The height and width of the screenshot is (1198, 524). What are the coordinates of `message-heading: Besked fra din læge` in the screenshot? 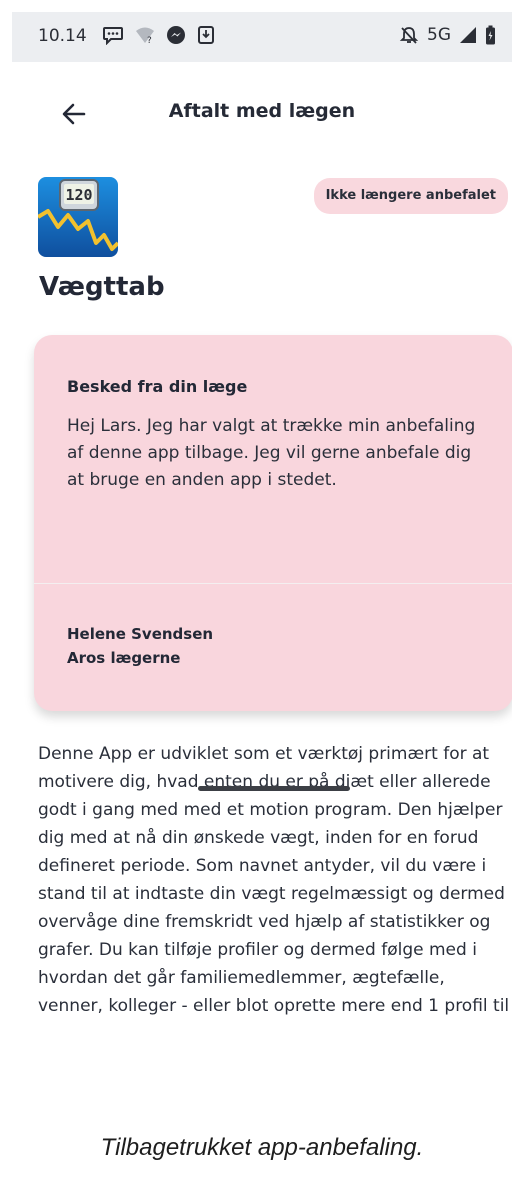 It's located at (157, 386).